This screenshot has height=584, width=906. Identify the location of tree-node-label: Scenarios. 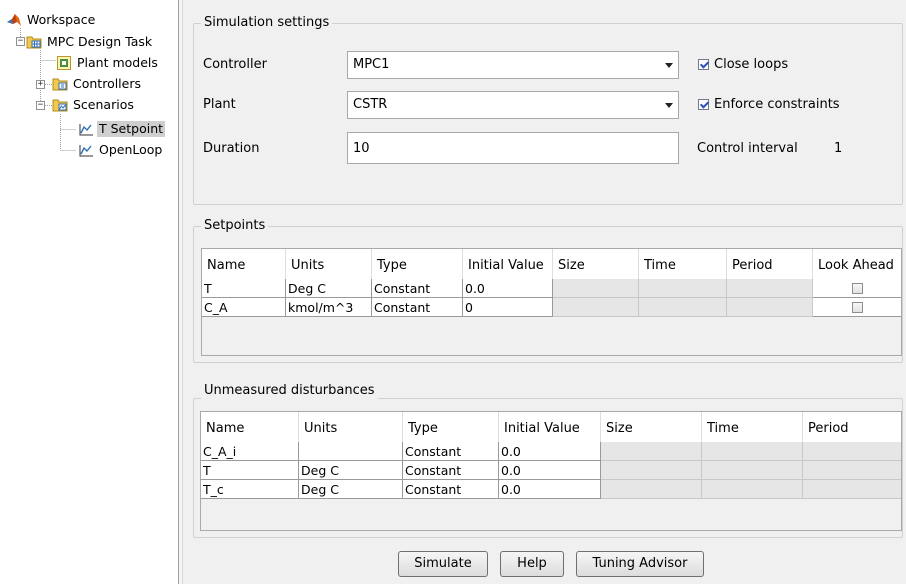
(103, 104).